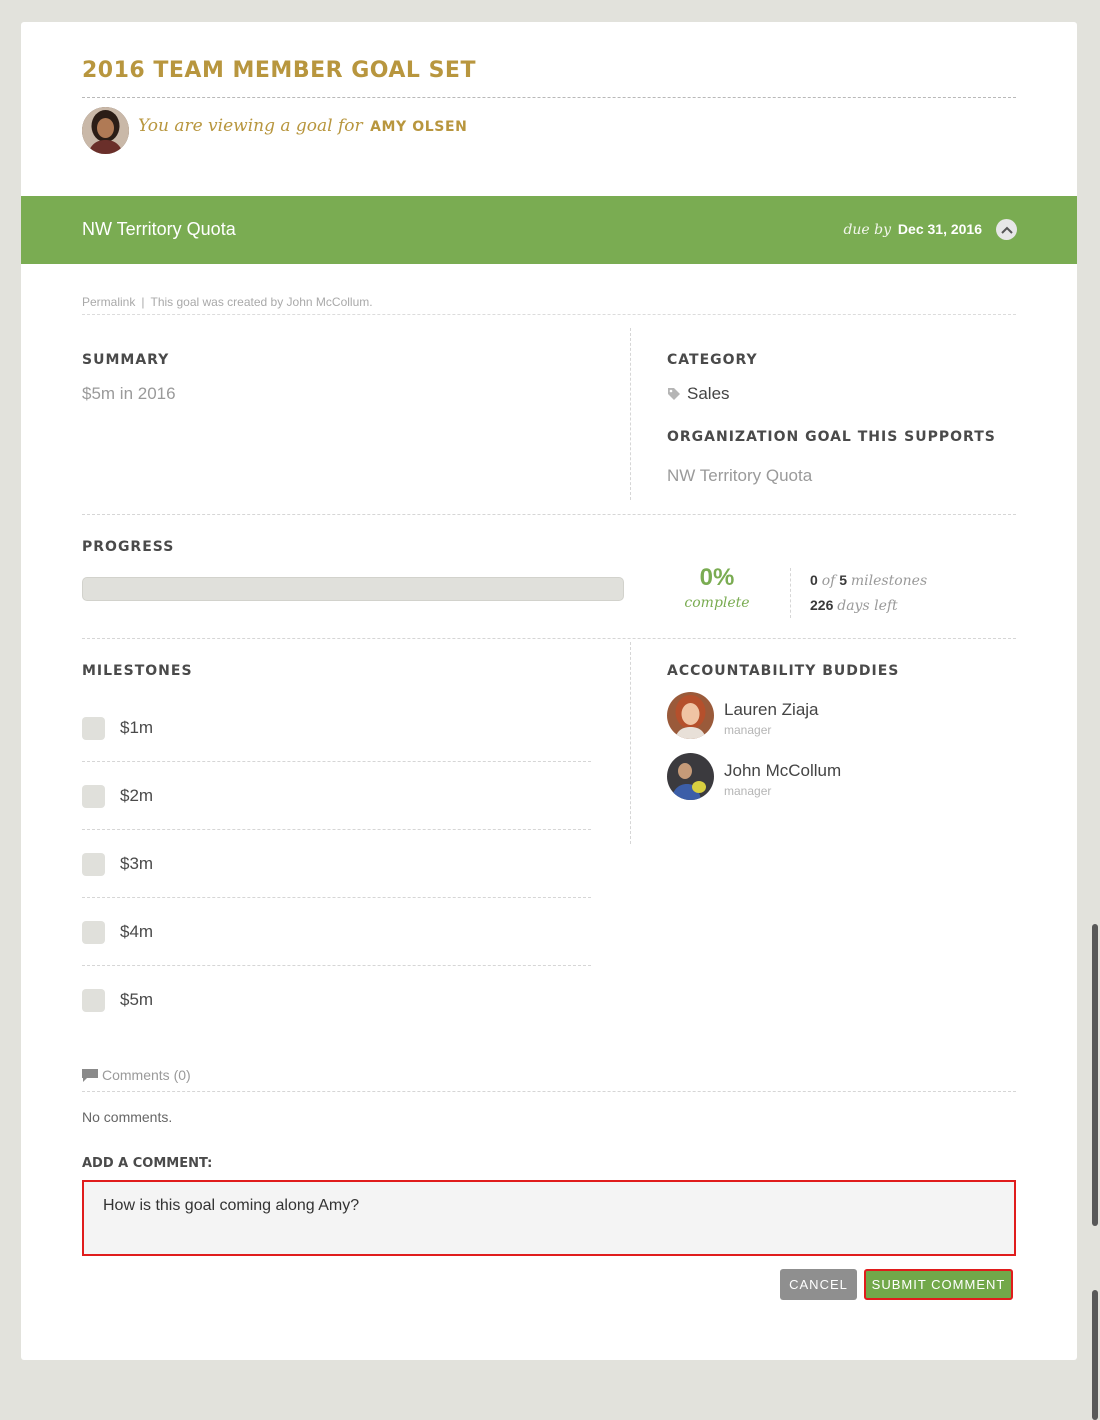  Describe the element at coordinates (822, 605) in the screenshot. I see `days-left: 226` at that location.